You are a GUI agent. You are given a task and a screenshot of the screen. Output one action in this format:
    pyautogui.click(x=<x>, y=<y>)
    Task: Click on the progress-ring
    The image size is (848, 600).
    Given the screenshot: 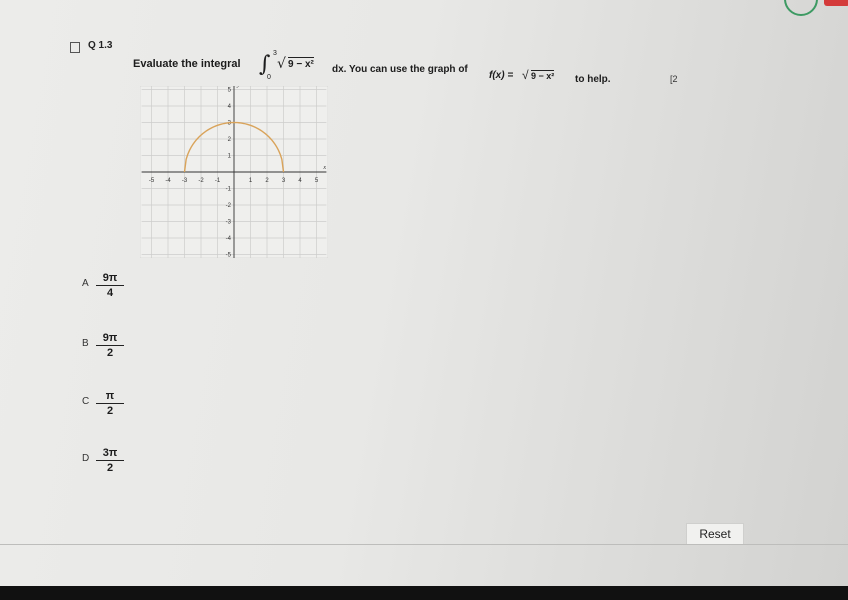 What is the action you would take?
    pyautogui.click(x=801, y=8)
    